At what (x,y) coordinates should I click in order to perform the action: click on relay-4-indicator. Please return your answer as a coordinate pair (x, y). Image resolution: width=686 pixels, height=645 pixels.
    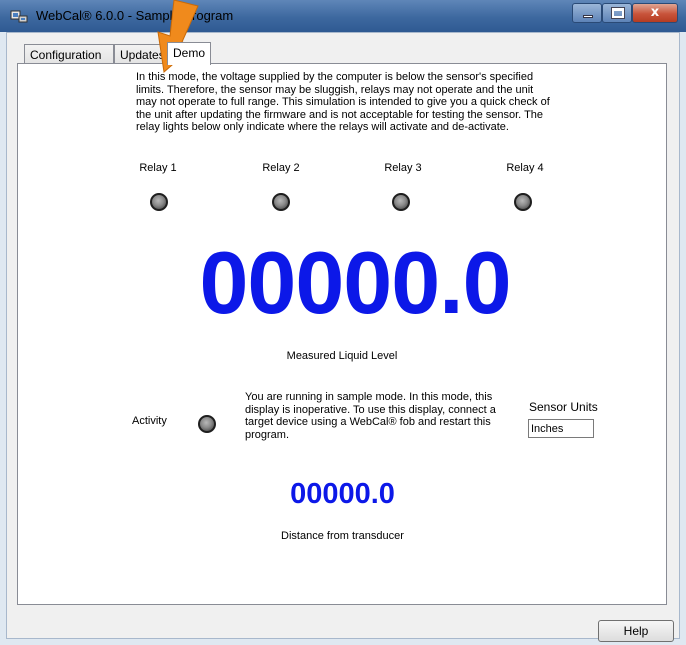
    Looking at the image, I should click on (523, 202).